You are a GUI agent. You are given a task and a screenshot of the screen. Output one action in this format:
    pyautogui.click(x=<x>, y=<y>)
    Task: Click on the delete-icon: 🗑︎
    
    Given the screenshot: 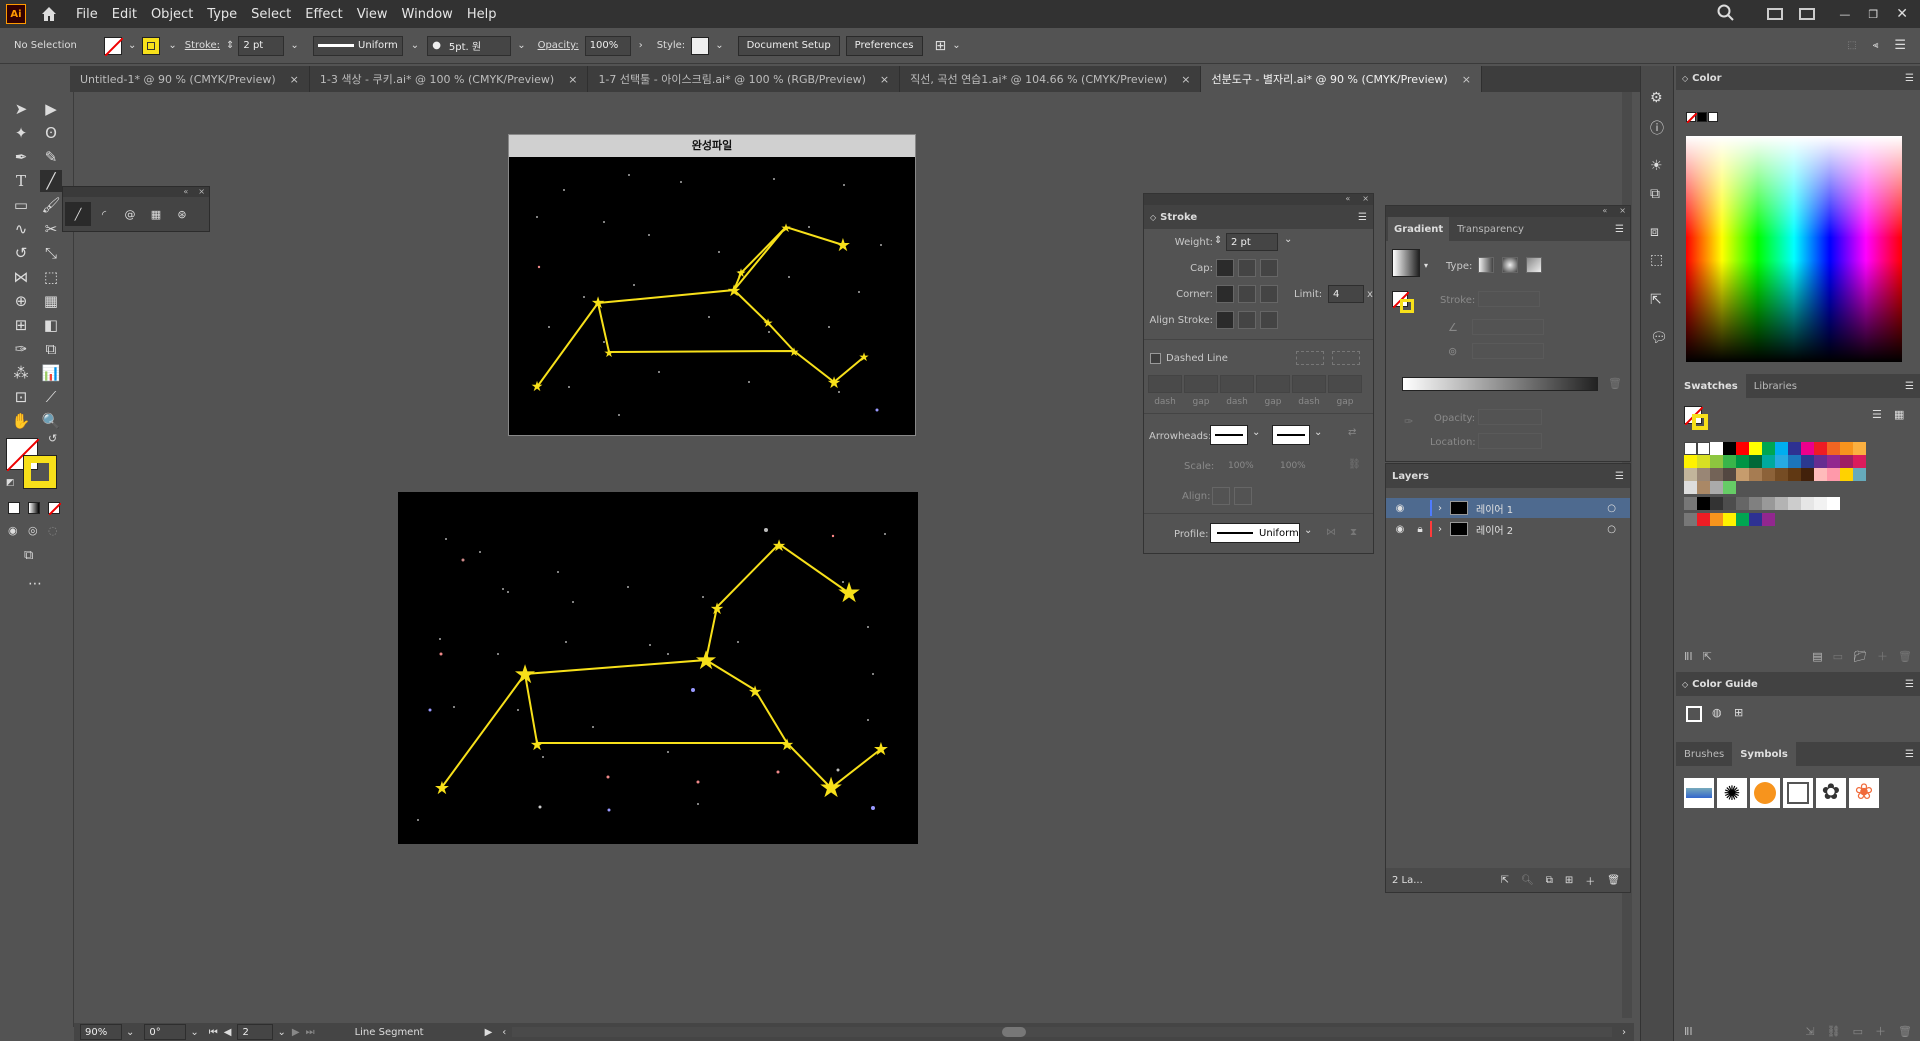 What is the action you would take?
    pyautogui.click(x=1613, y=880)
    